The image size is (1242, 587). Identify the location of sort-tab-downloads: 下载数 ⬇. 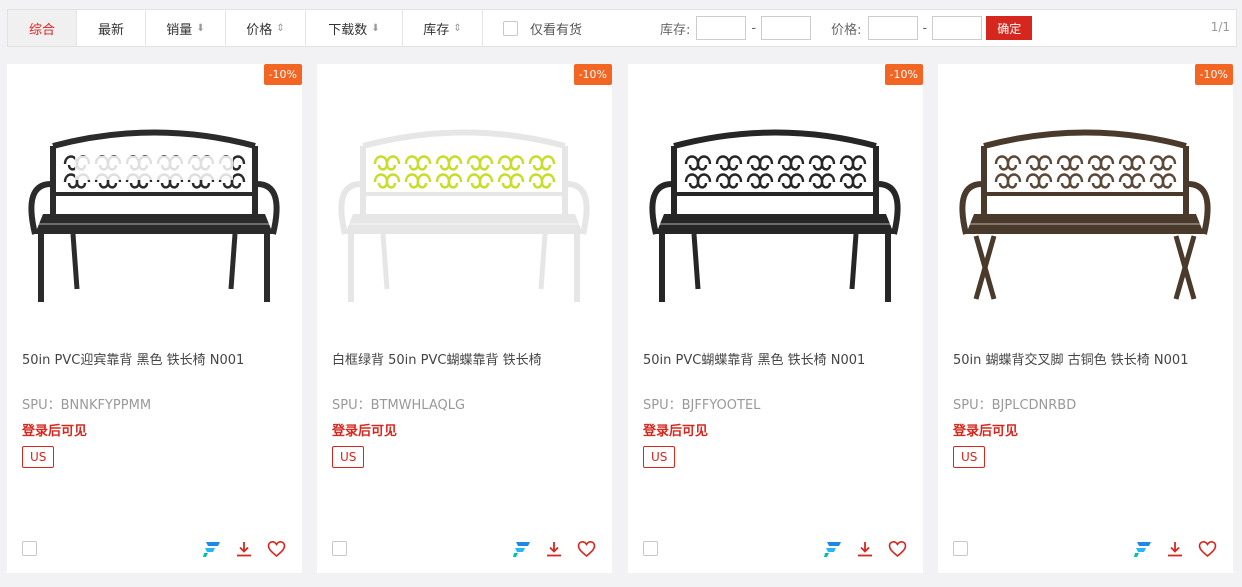
(354, 28).